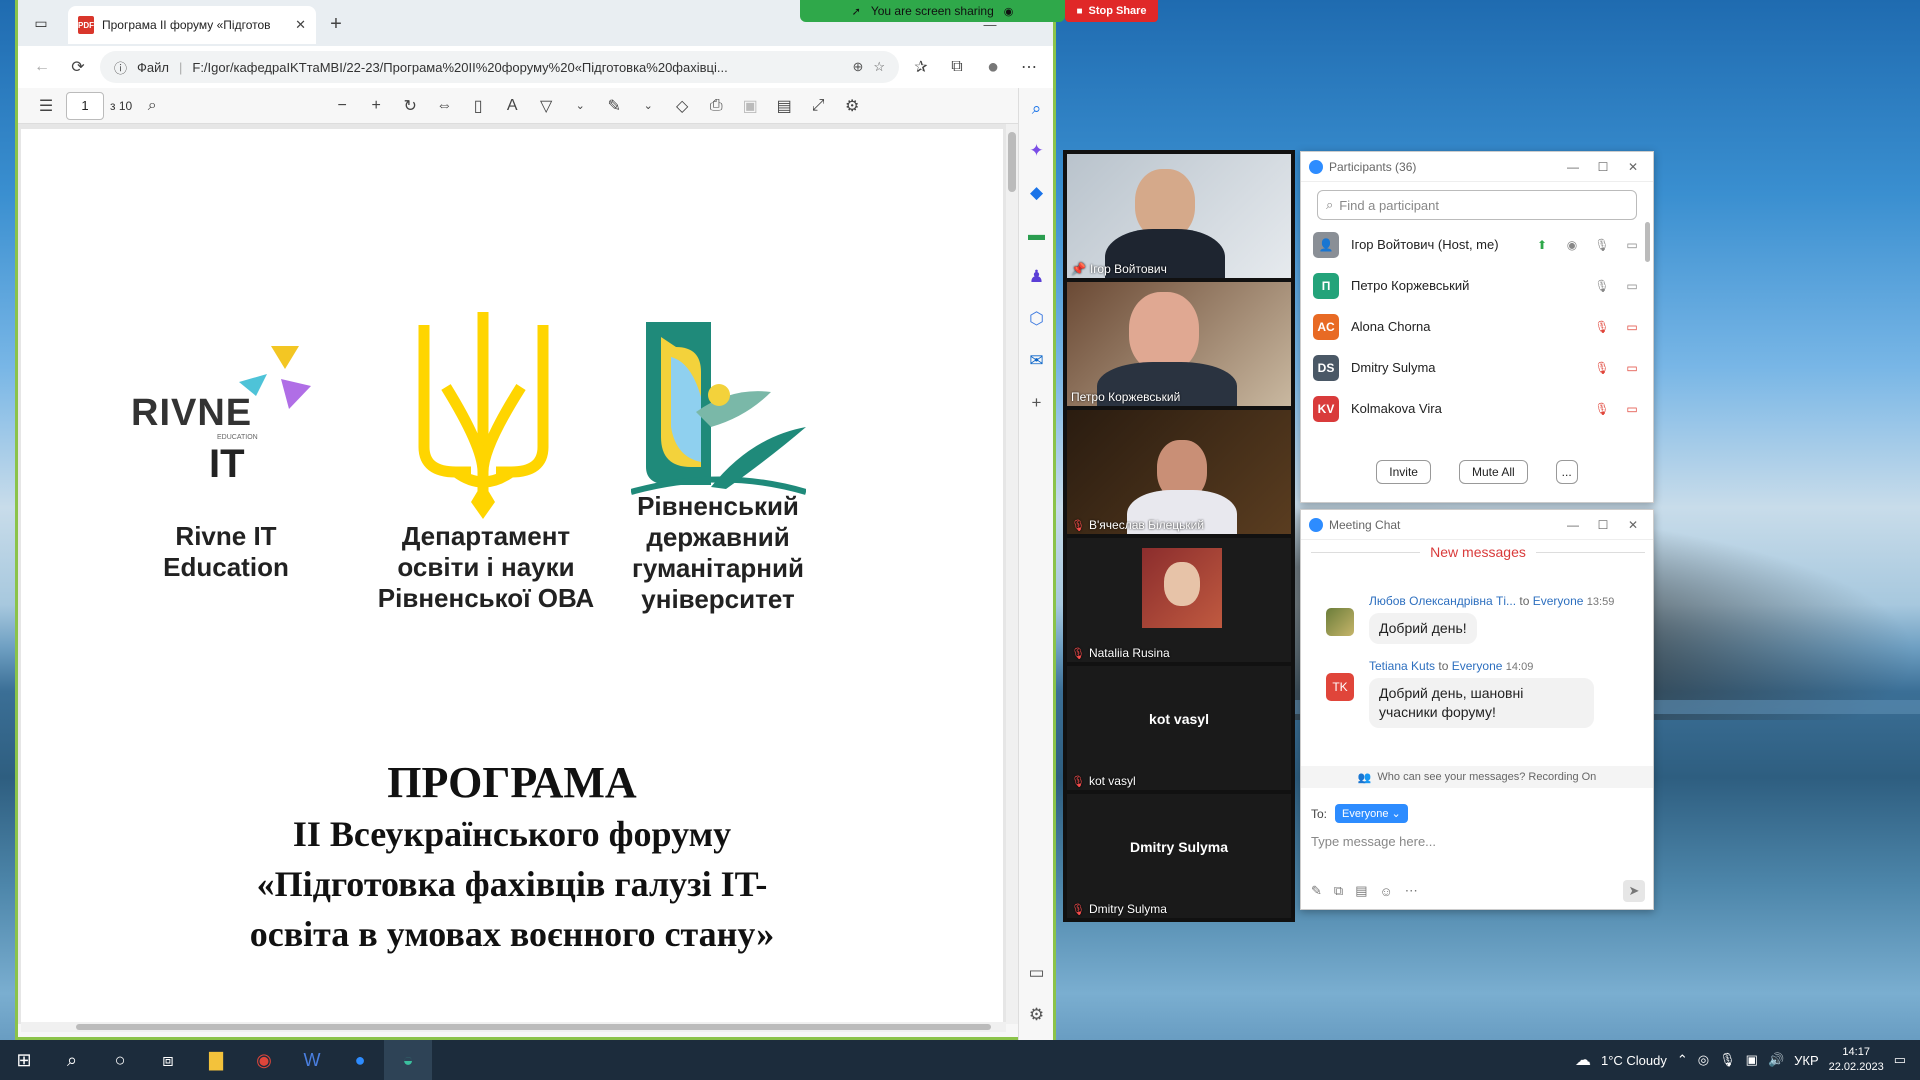 The image size is (1920, 1080). What do you see at coordinates (533, 1027) in the screenshot?
I see `horizontal-scrollbar-thumb` at bounding box center [533, 1027].